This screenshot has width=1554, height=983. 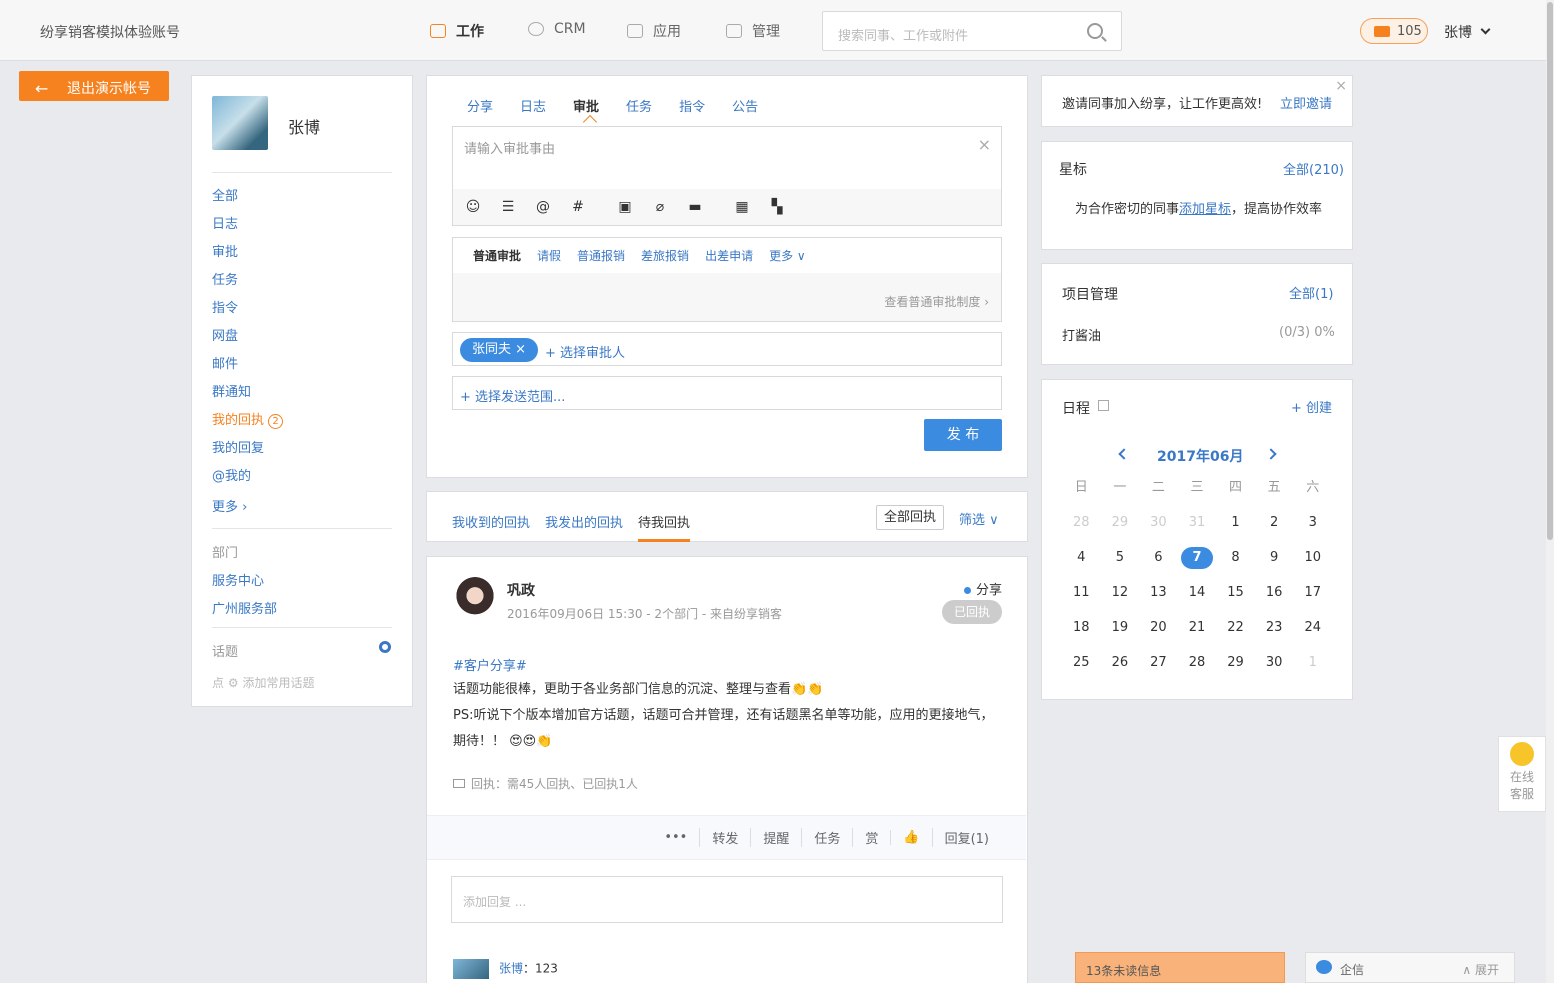 I want to click on gear-icon, so click(x=385, y=647).